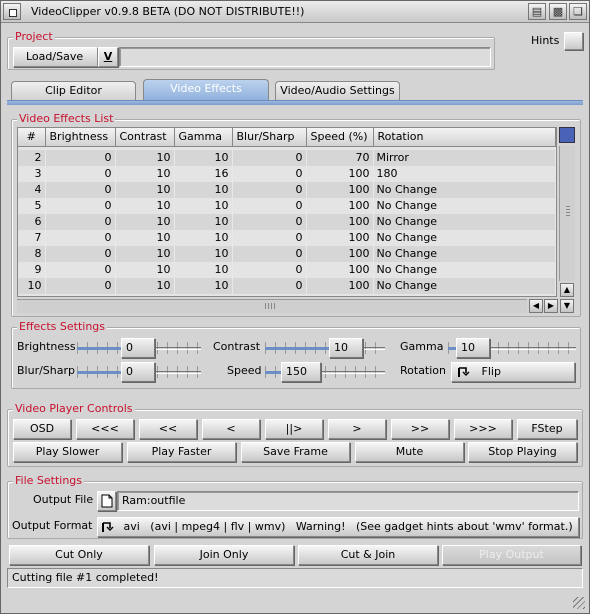 The width and height of the screenshot is (590, 614). I want to click on scroll-left-icon: ◀, so click(536, 306).